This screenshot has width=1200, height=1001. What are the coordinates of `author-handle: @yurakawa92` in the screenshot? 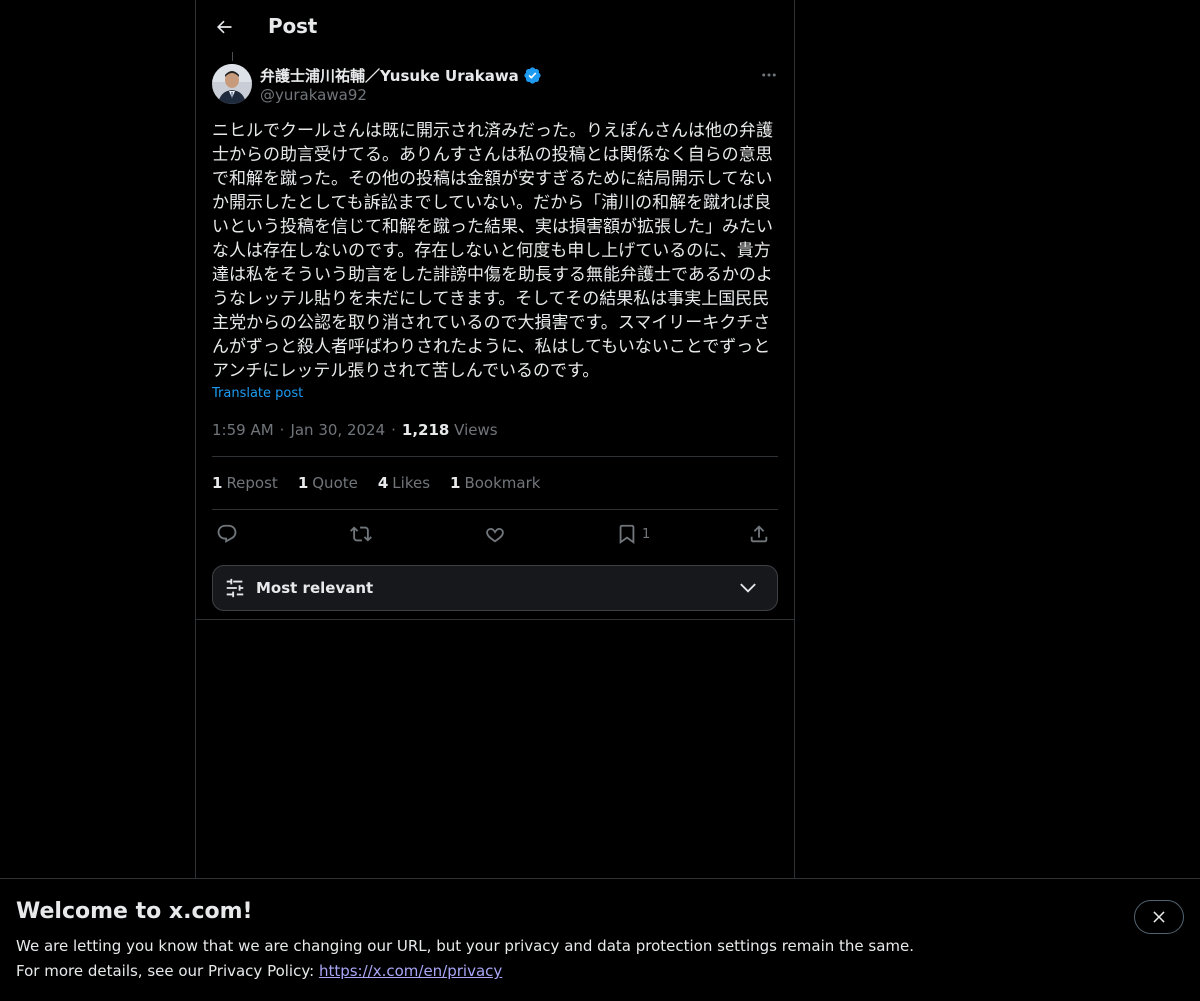 It's located at (313, 95).